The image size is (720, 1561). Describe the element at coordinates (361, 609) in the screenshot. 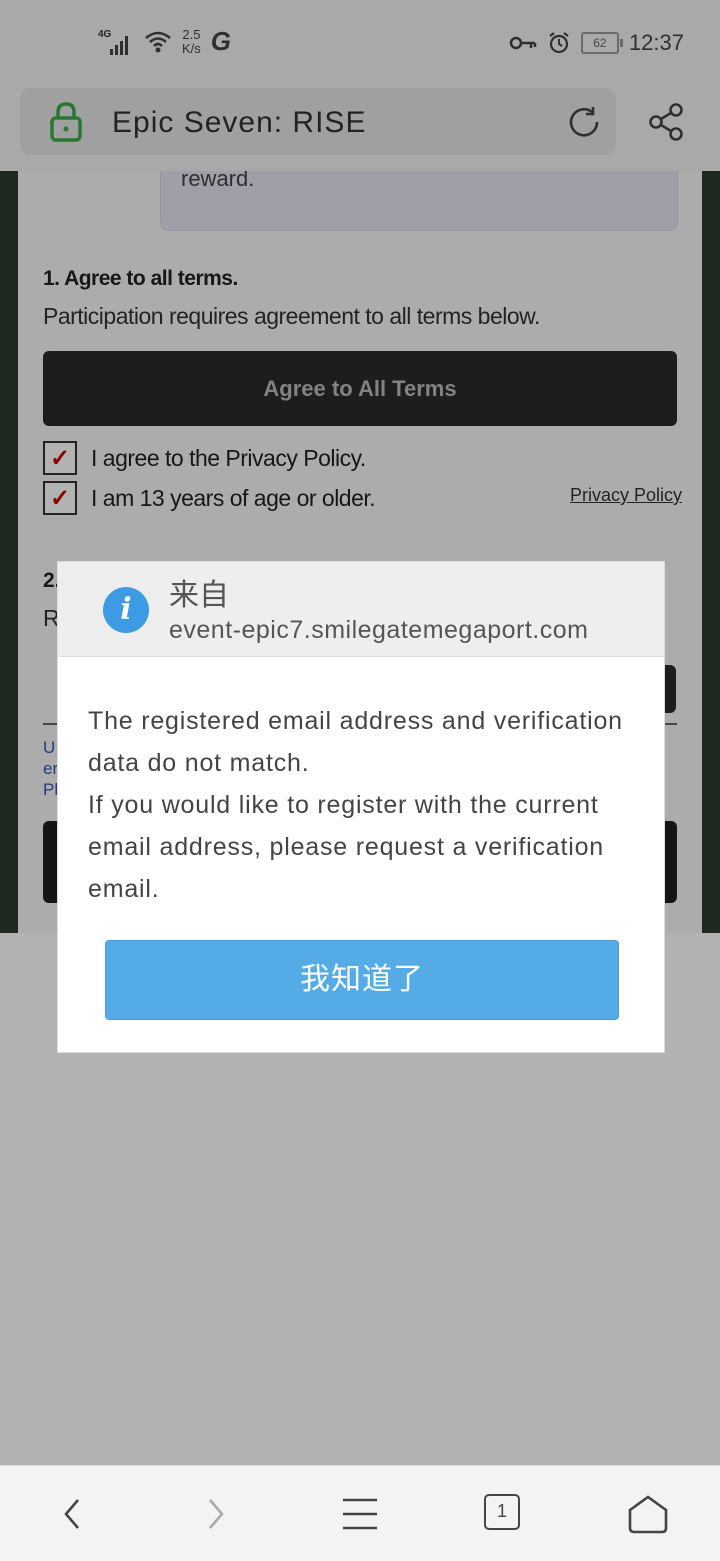

I see `dialog-header: i 来自 event-epic7.smilegatemegaport.com` at that location.